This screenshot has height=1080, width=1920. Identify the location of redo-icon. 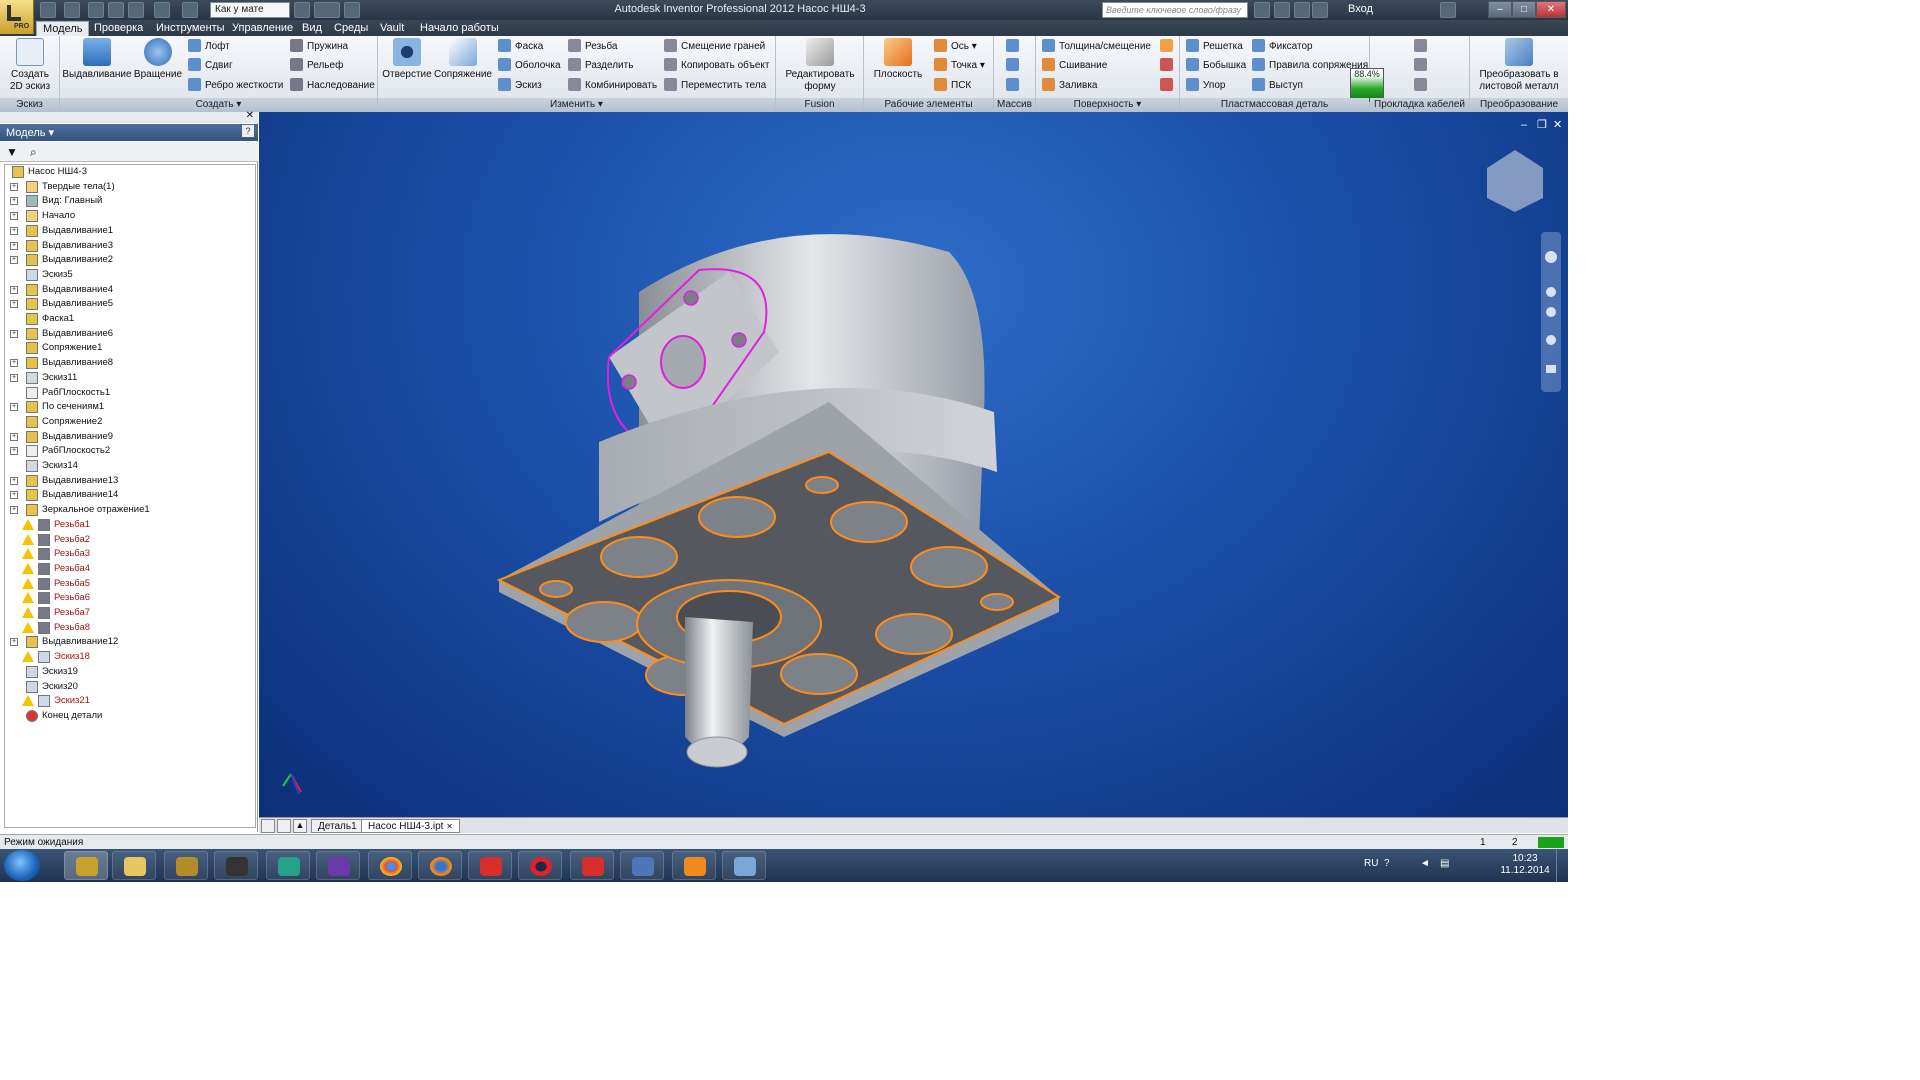
(136, 10).